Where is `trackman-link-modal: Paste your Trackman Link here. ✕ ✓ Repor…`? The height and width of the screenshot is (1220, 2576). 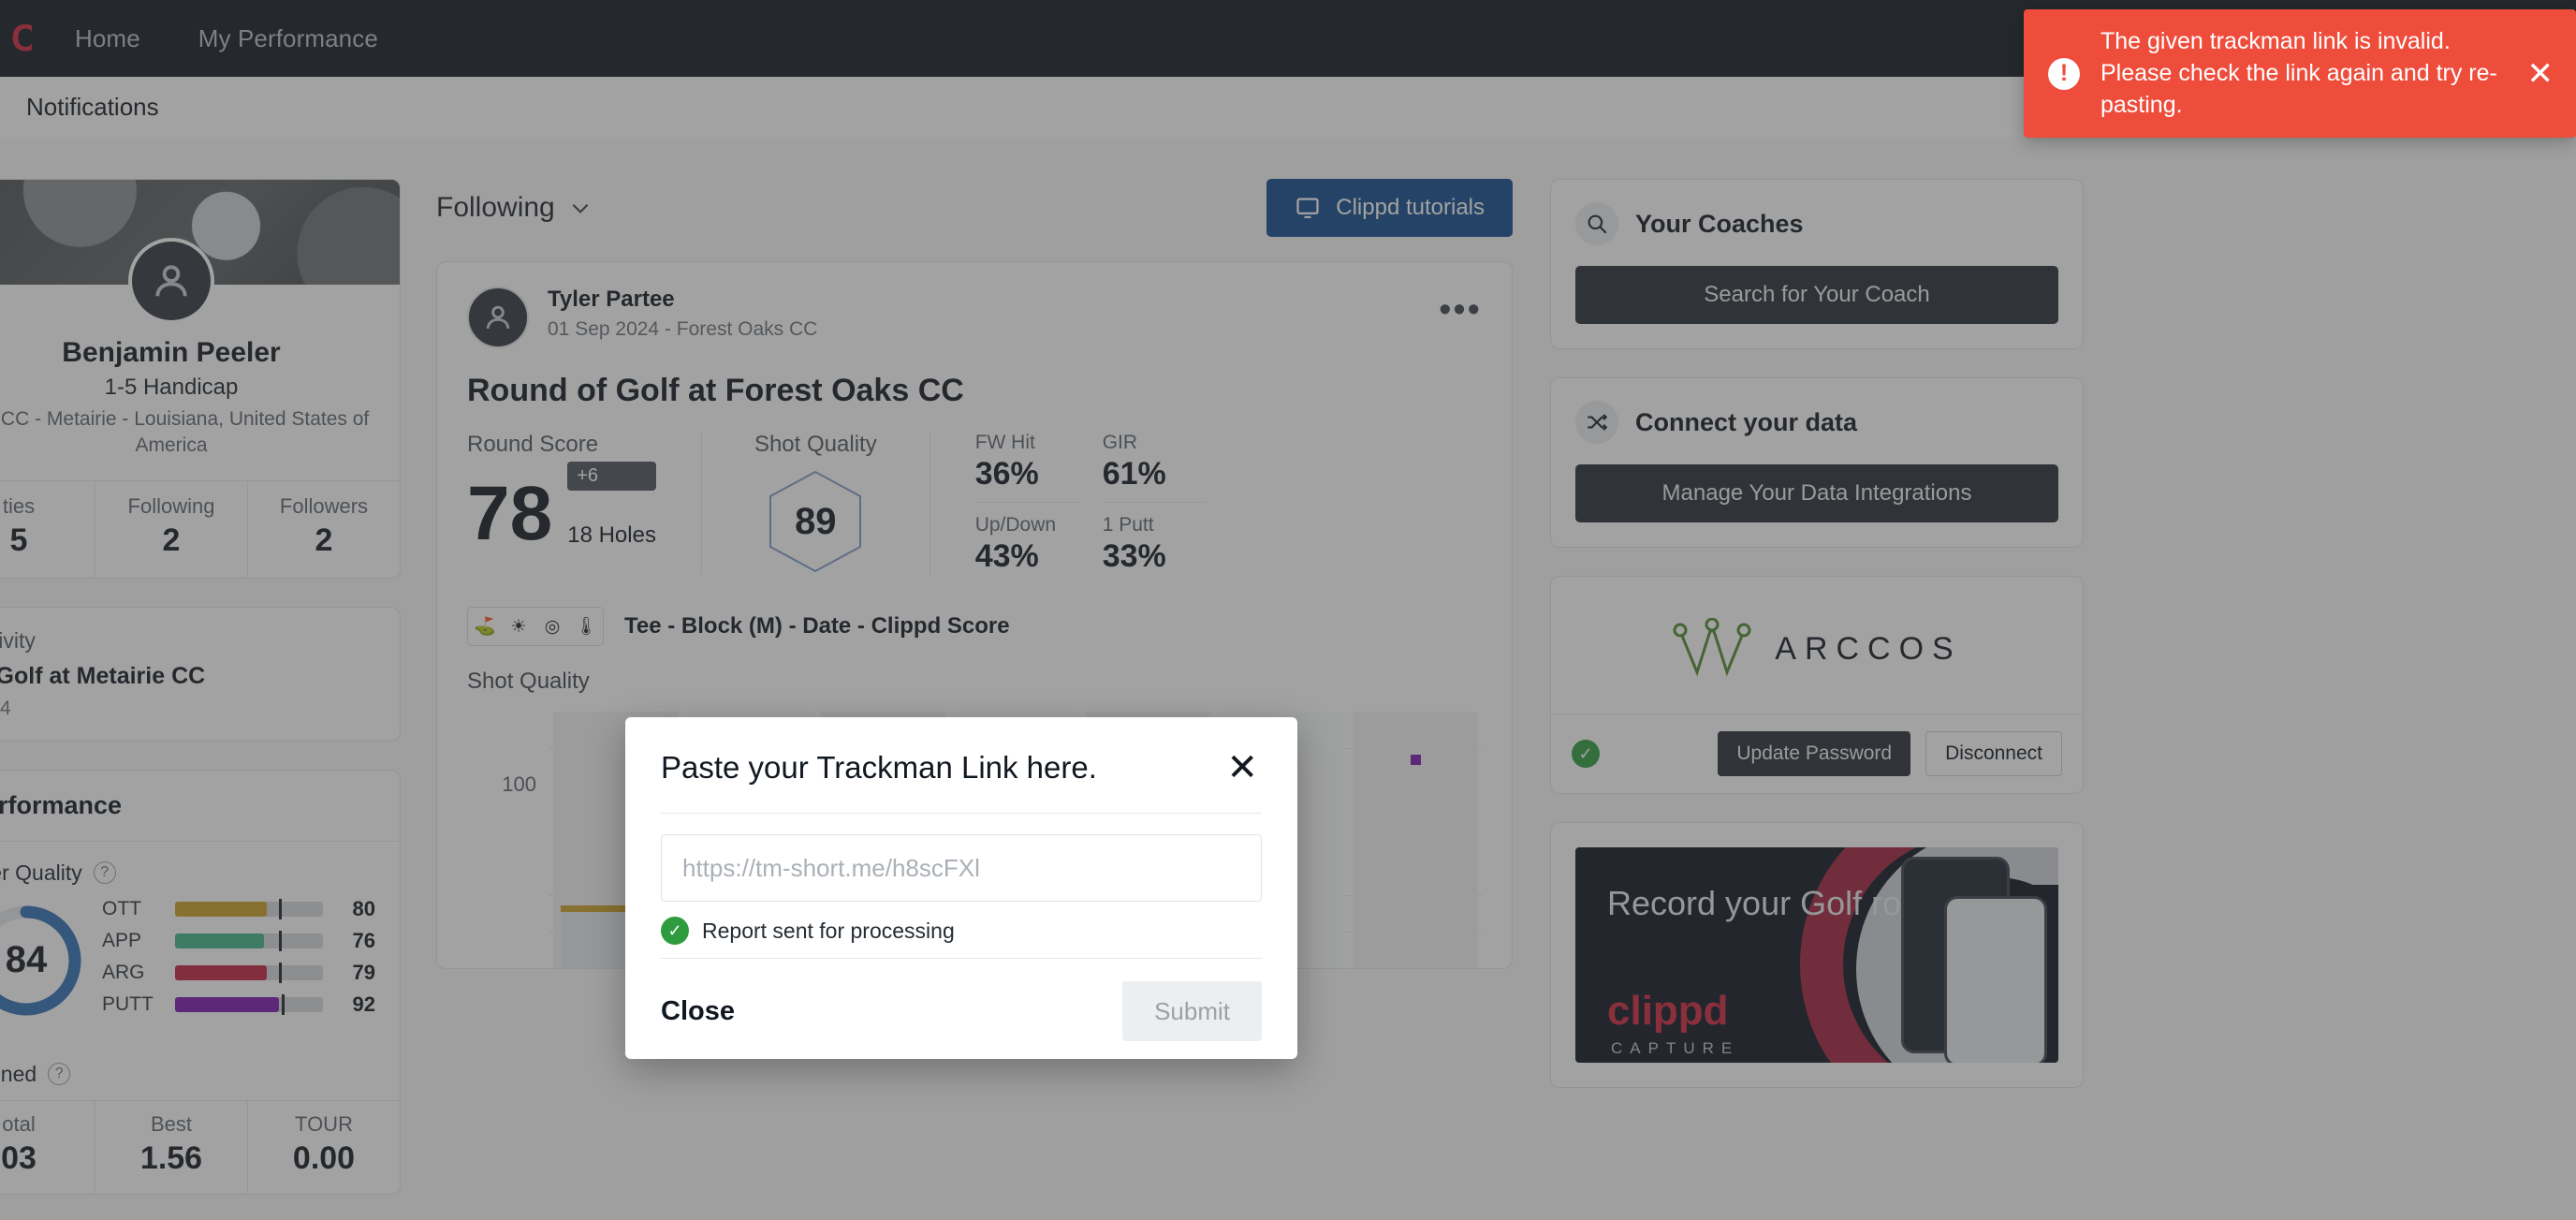
trackman-link-modal: Paste your Trackman Link here. ✕ ✓ Repor… is located at coordinates (961, 888).